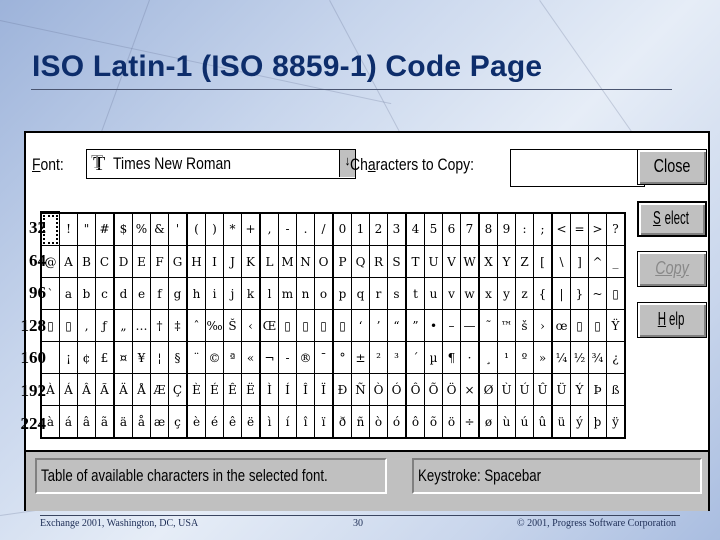 This screenshot has width=720, height=540. What do you see at coordinates (232, 229) in the screenshot?
I see `char-cell: *` at bounding box center [232, 229].